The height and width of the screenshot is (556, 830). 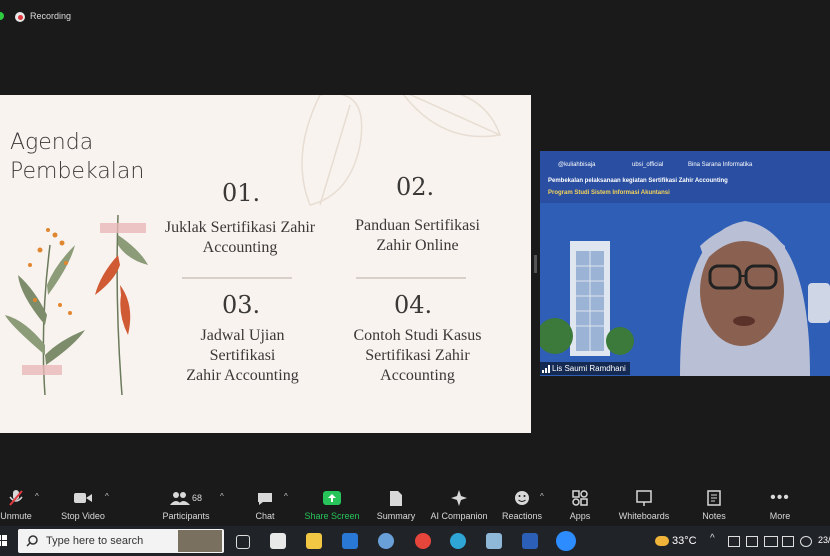 What do you see at coordinates (780, 516) in the screenshot?
I see `more-label: More` at bounding box center [780, 516].